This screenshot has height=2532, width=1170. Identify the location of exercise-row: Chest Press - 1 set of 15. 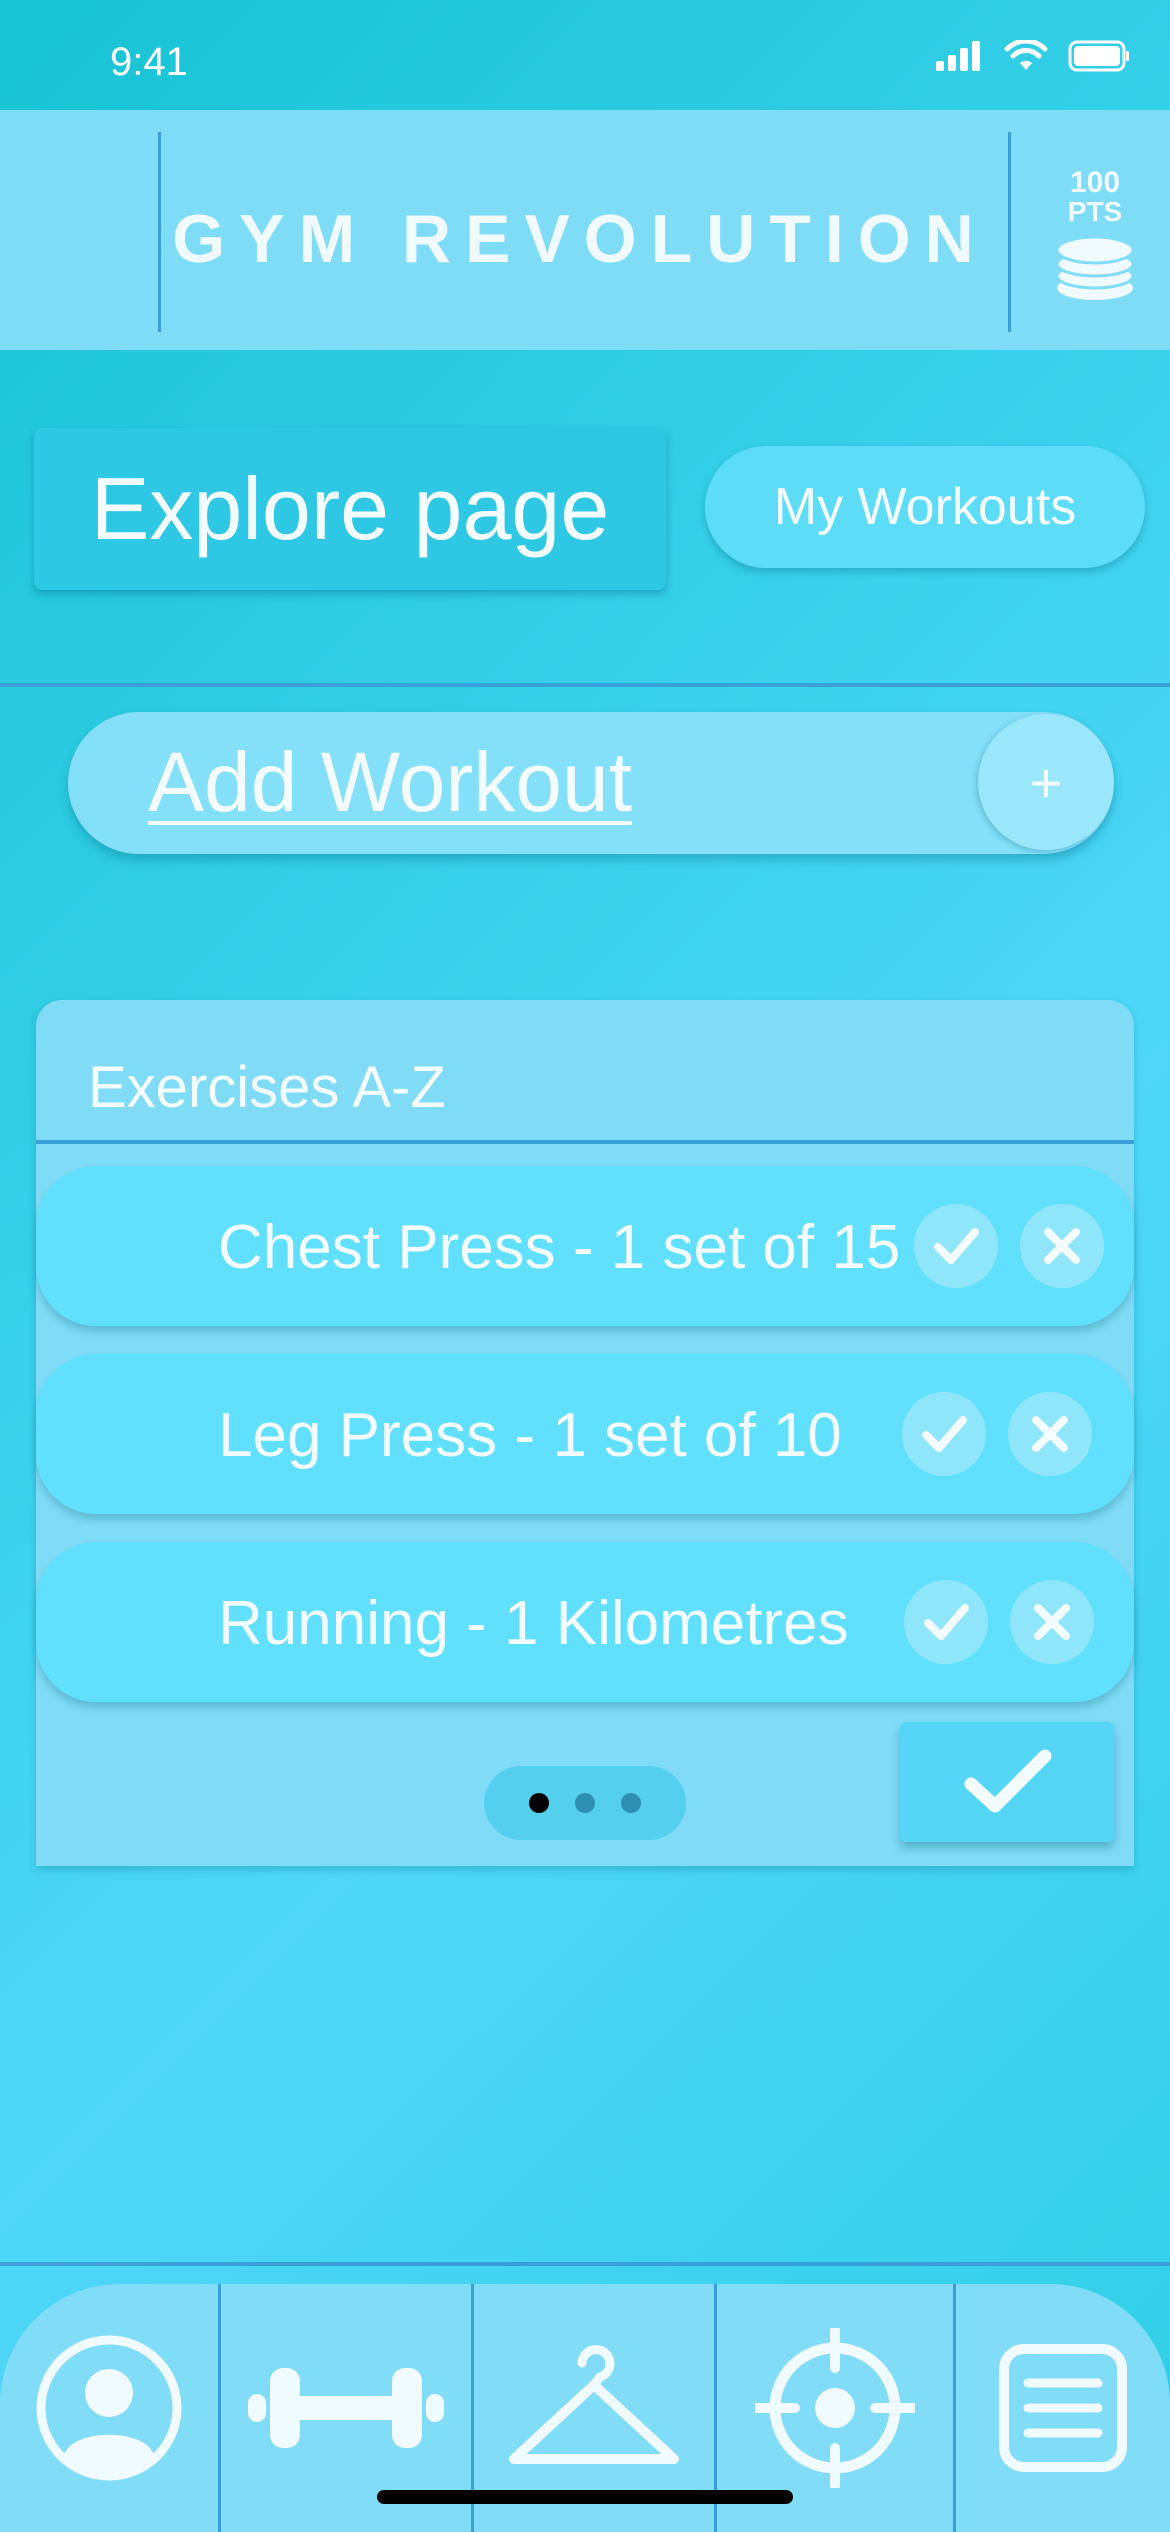
(585, 1246).